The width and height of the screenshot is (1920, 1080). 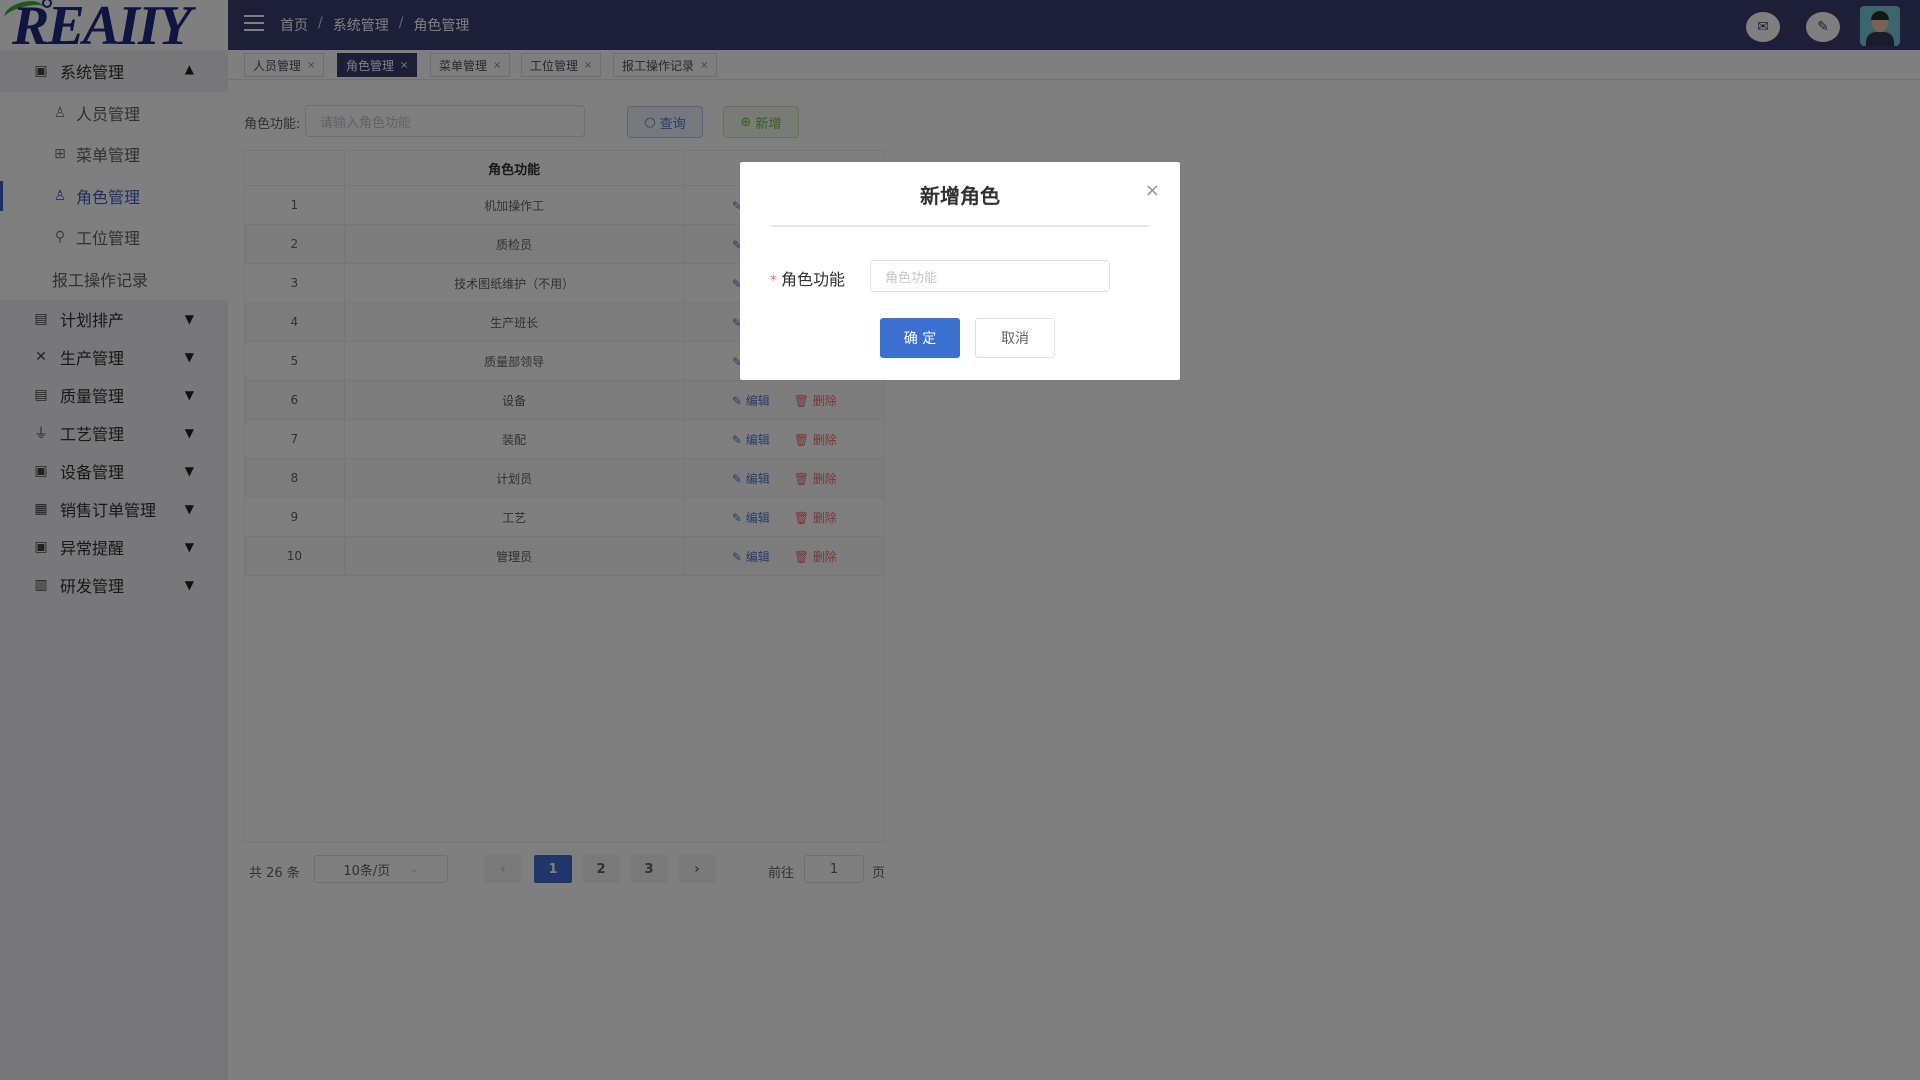 What do you see at coordinates (1152, 190) in the screenshot?
I see `close-icon: ×` at bounding box center [1152, 190].